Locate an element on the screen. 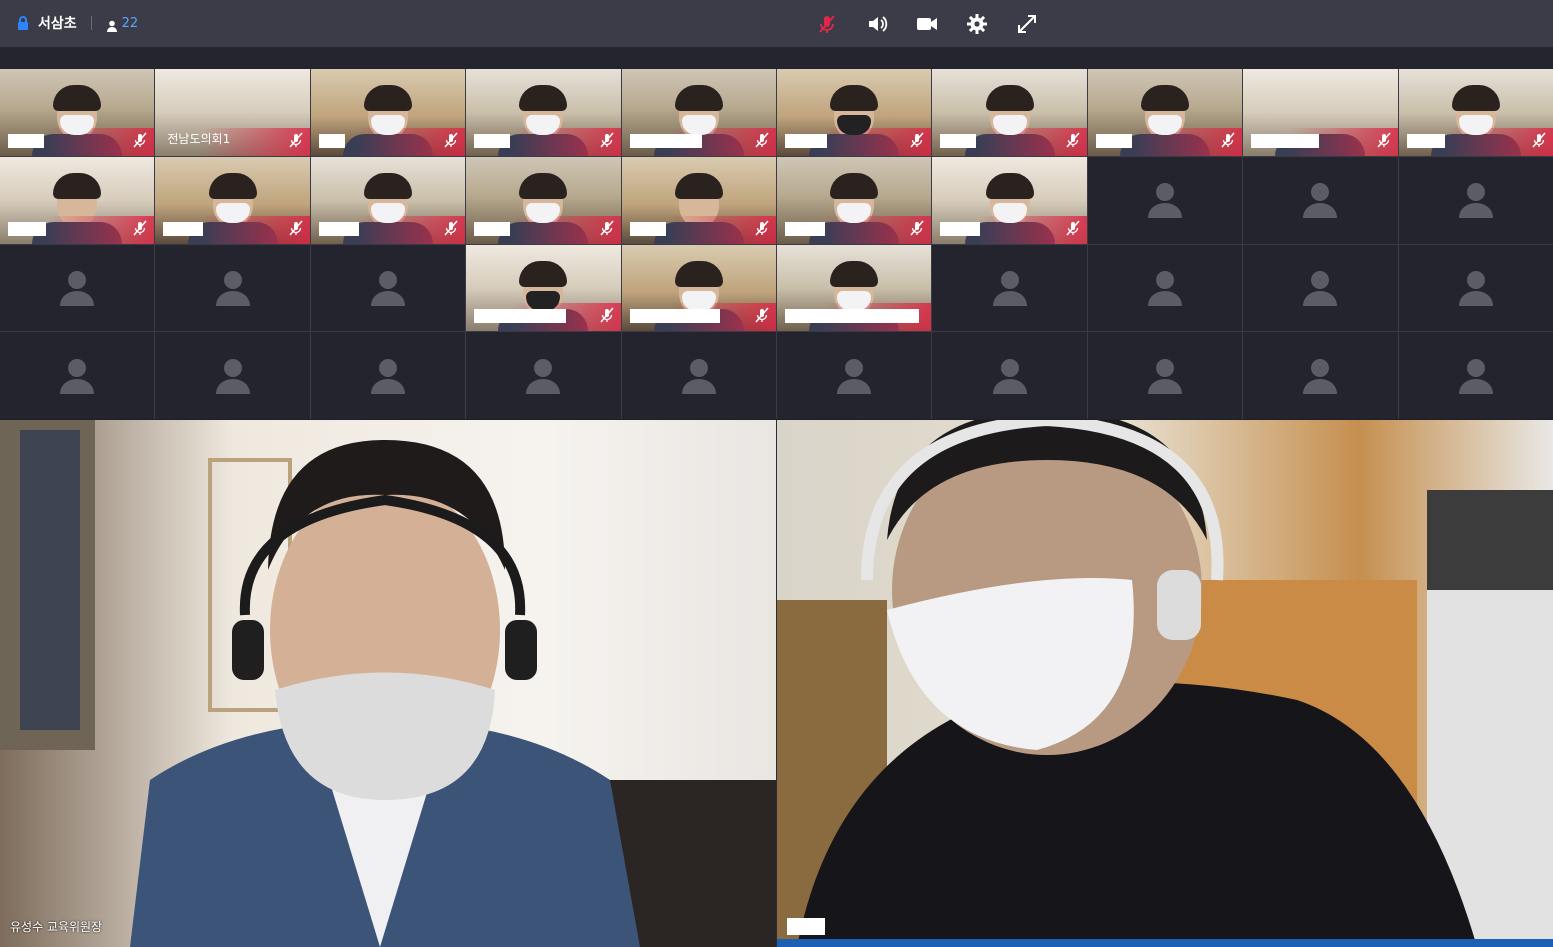 The height and width of the screenshot is (947, 1553). participant-tile: 전남도의회1 is located at coordinates (232, 112).